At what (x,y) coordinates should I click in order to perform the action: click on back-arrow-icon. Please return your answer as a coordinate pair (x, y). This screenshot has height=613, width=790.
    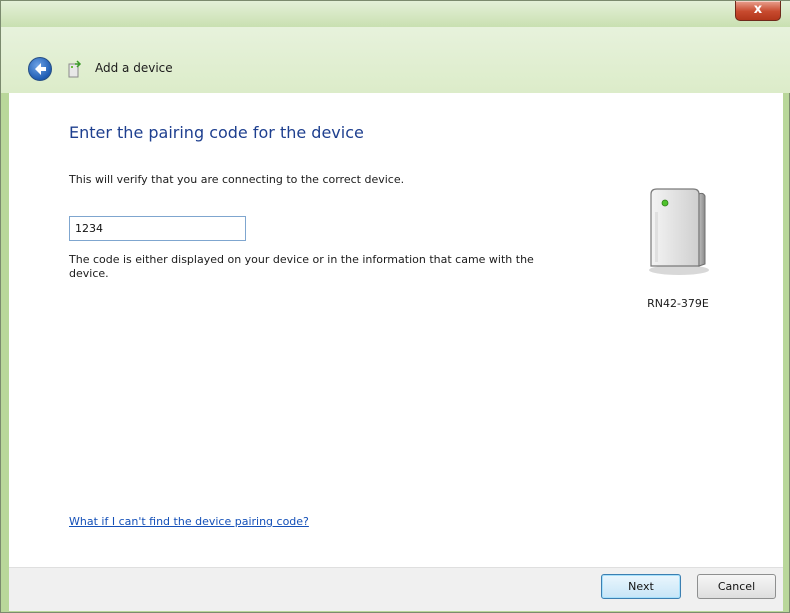
    Looking at the image, I should click on (40, 69).